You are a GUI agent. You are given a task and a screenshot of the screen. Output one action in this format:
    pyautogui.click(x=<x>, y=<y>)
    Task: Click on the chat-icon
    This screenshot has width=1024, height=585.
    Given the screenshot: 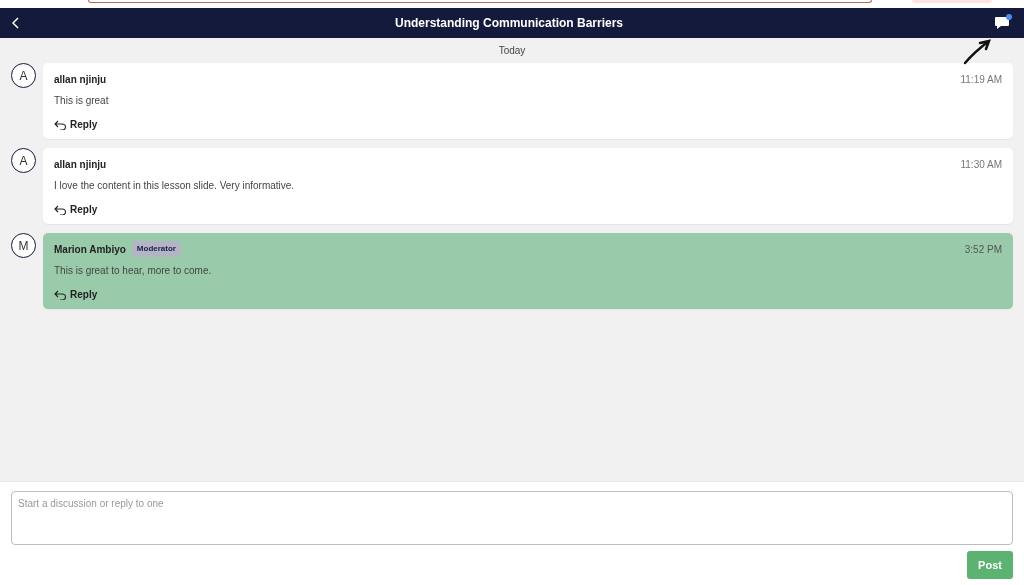 What is the action you would take?
    pyautogui.click(x=1002, y=23)
    